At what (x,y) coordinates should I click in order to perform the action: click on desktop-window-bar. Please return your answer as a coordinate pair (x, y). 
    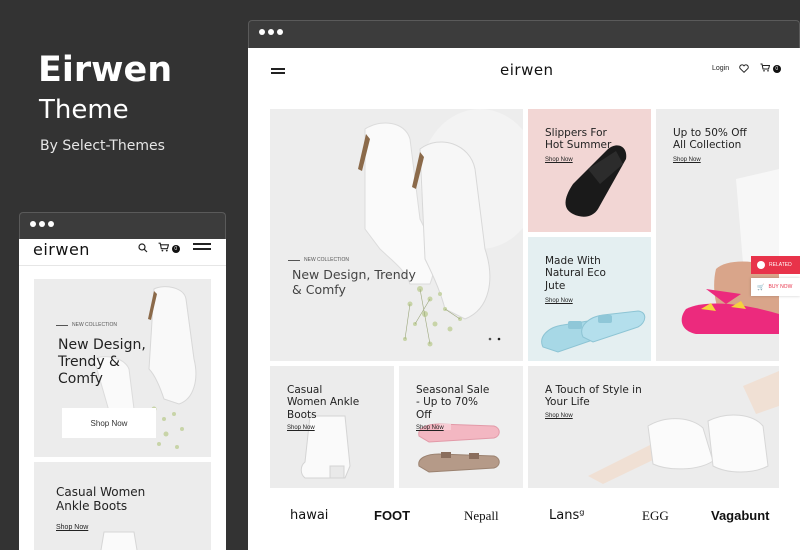
    Looking at the image, I should click on (524, 34).